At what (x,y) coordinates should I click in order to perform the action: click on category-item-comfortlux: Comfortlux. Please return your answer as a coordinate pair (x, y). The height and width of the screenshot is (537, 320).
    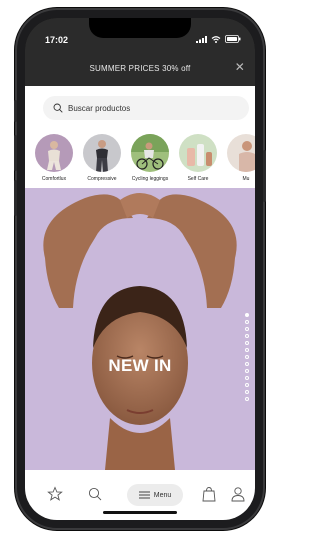
    Looking at the image, I should click on (54, 158).